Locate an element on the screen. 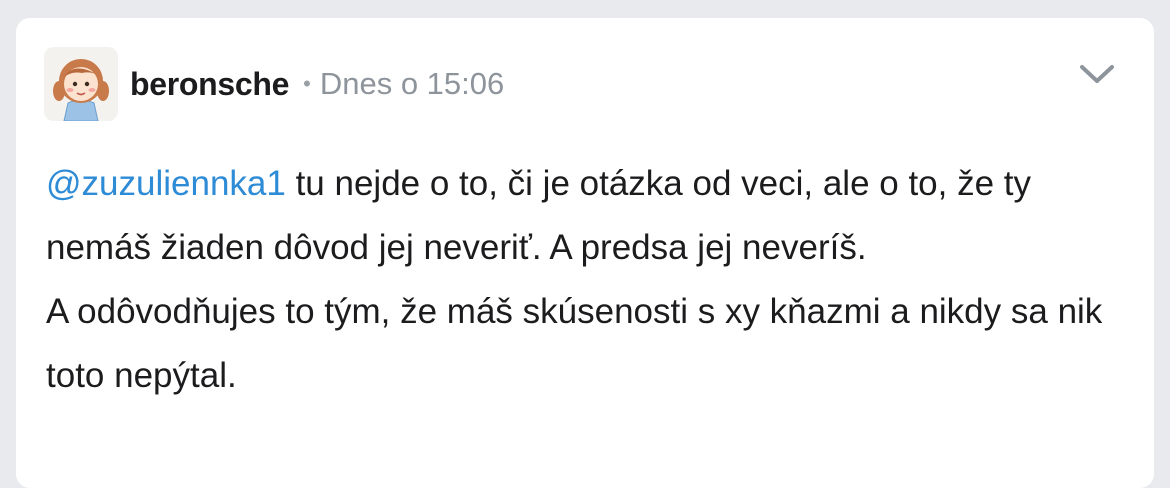  avatar is located at coordinates (81, 84).